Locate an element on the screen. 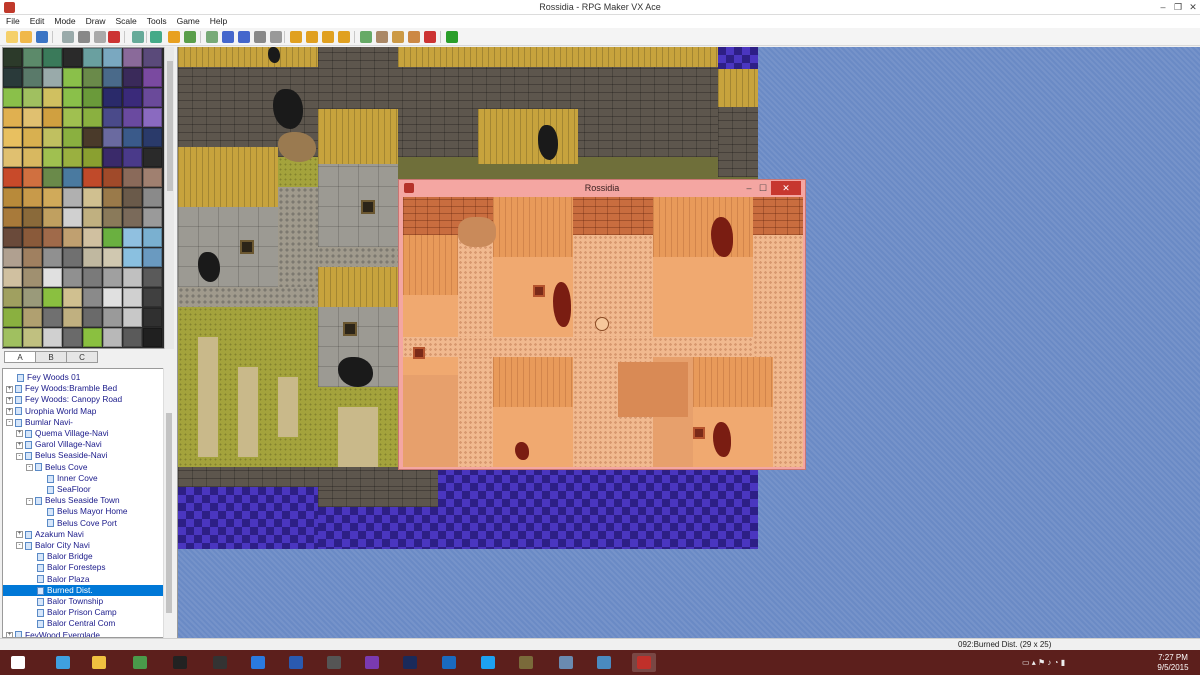  app-settings-icon is located at coordinates (334, 662).